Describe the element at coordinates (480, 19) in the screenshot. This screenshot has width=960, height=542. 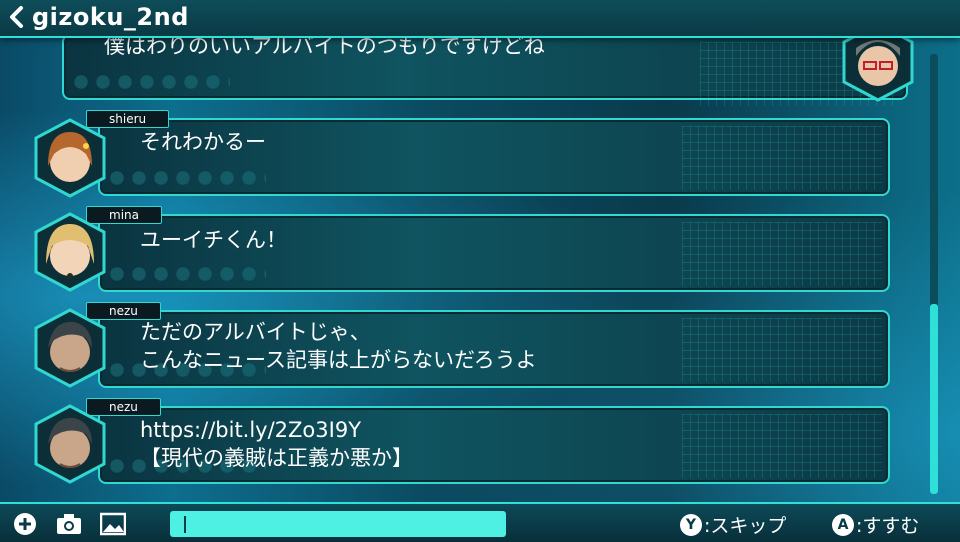
I see `chat-header: gizoku_2nd` at that location.